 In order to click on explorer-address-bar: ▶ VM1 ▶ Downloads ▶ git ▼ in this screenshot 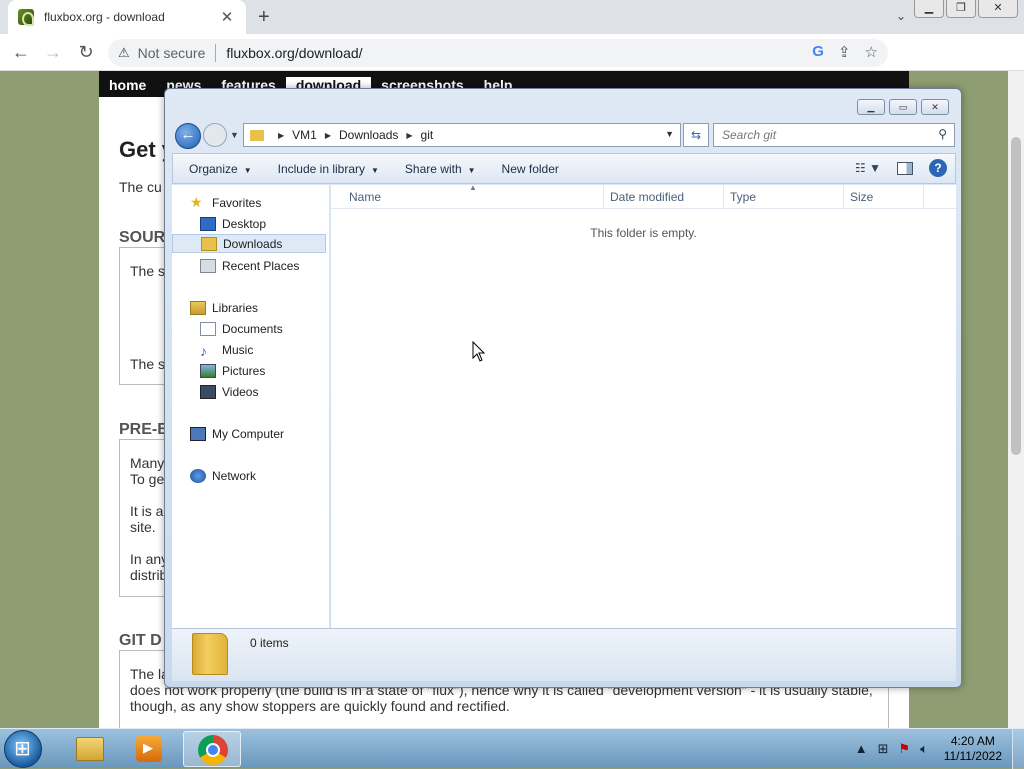, I will do `click(462, 135)`.